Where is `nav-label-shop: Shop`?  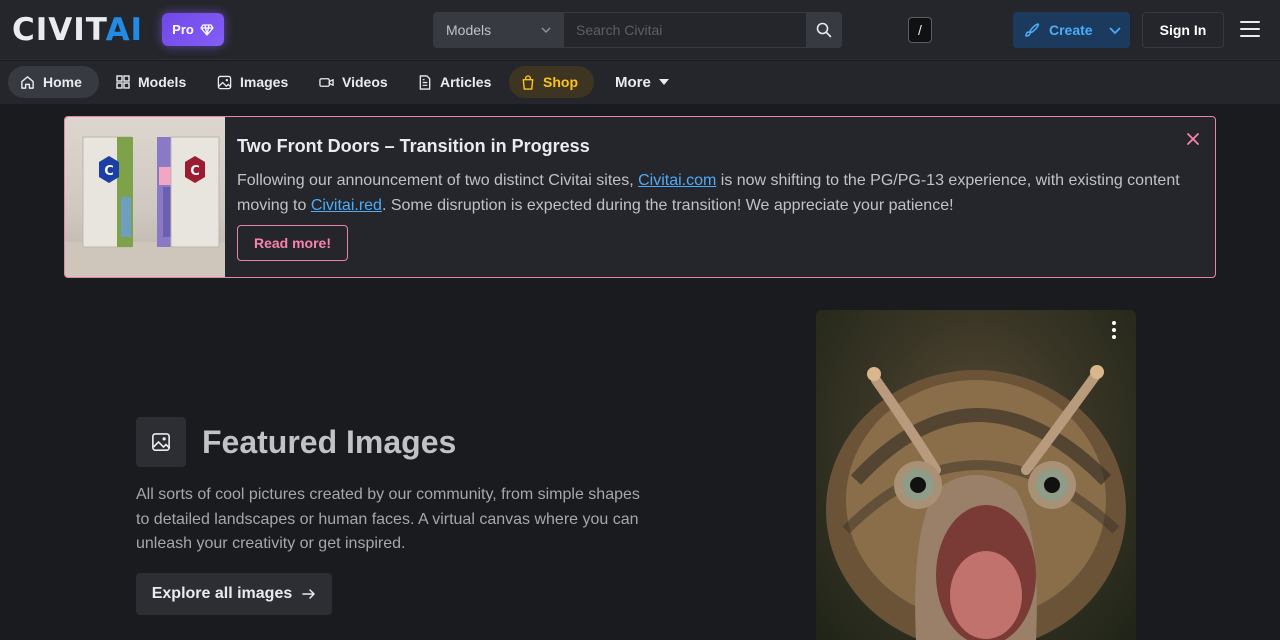
nav-label-shop: Shop is located at coordinates (560, 82).